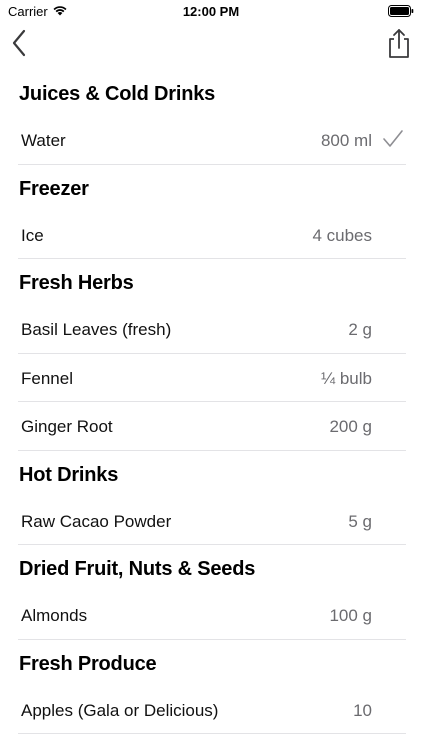  I want to click on list-item: Almonds 100 g, so click(212, 615).